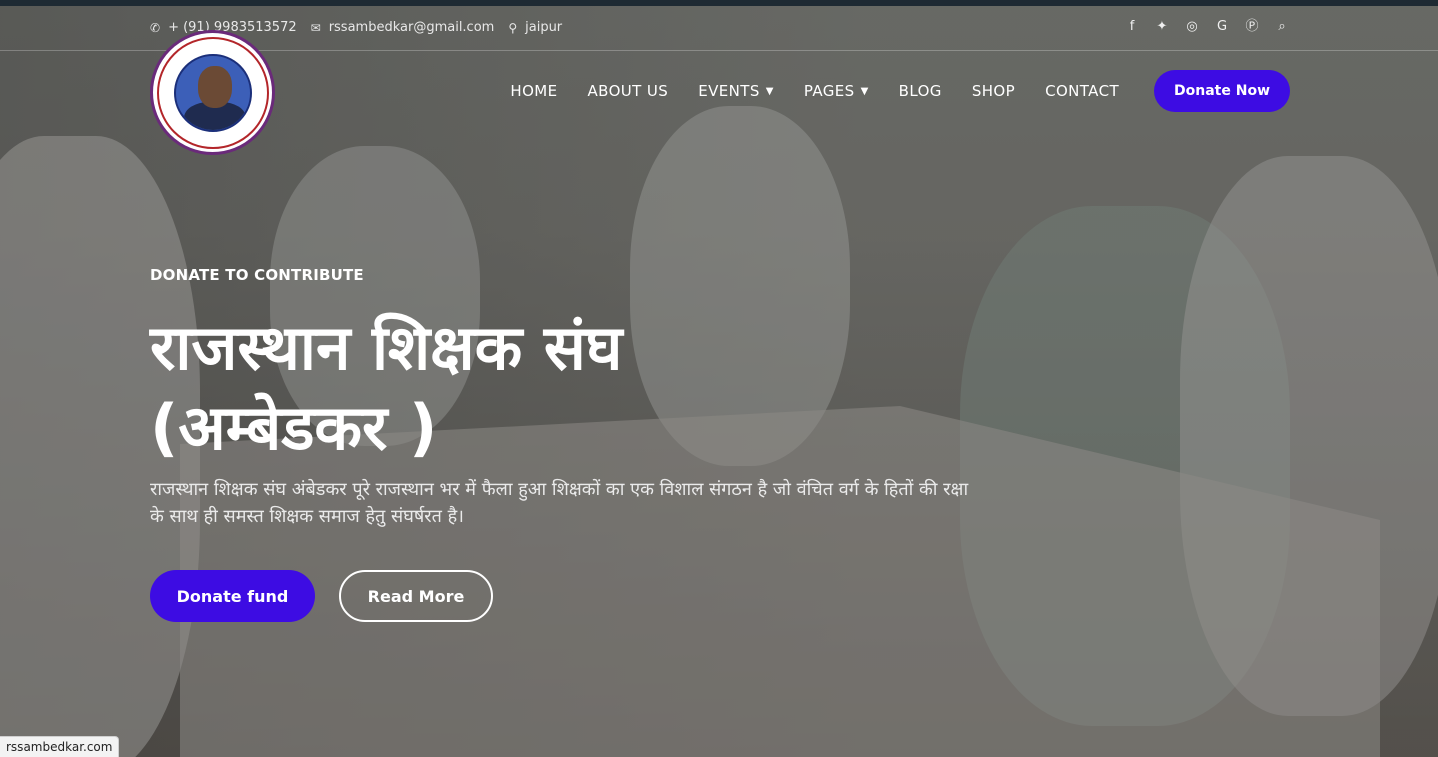  What do you see at coordinates (60, 746) in the screenshot?
I see `status-bar-url: rssambedkar.com` at bounding box center [60, 746].